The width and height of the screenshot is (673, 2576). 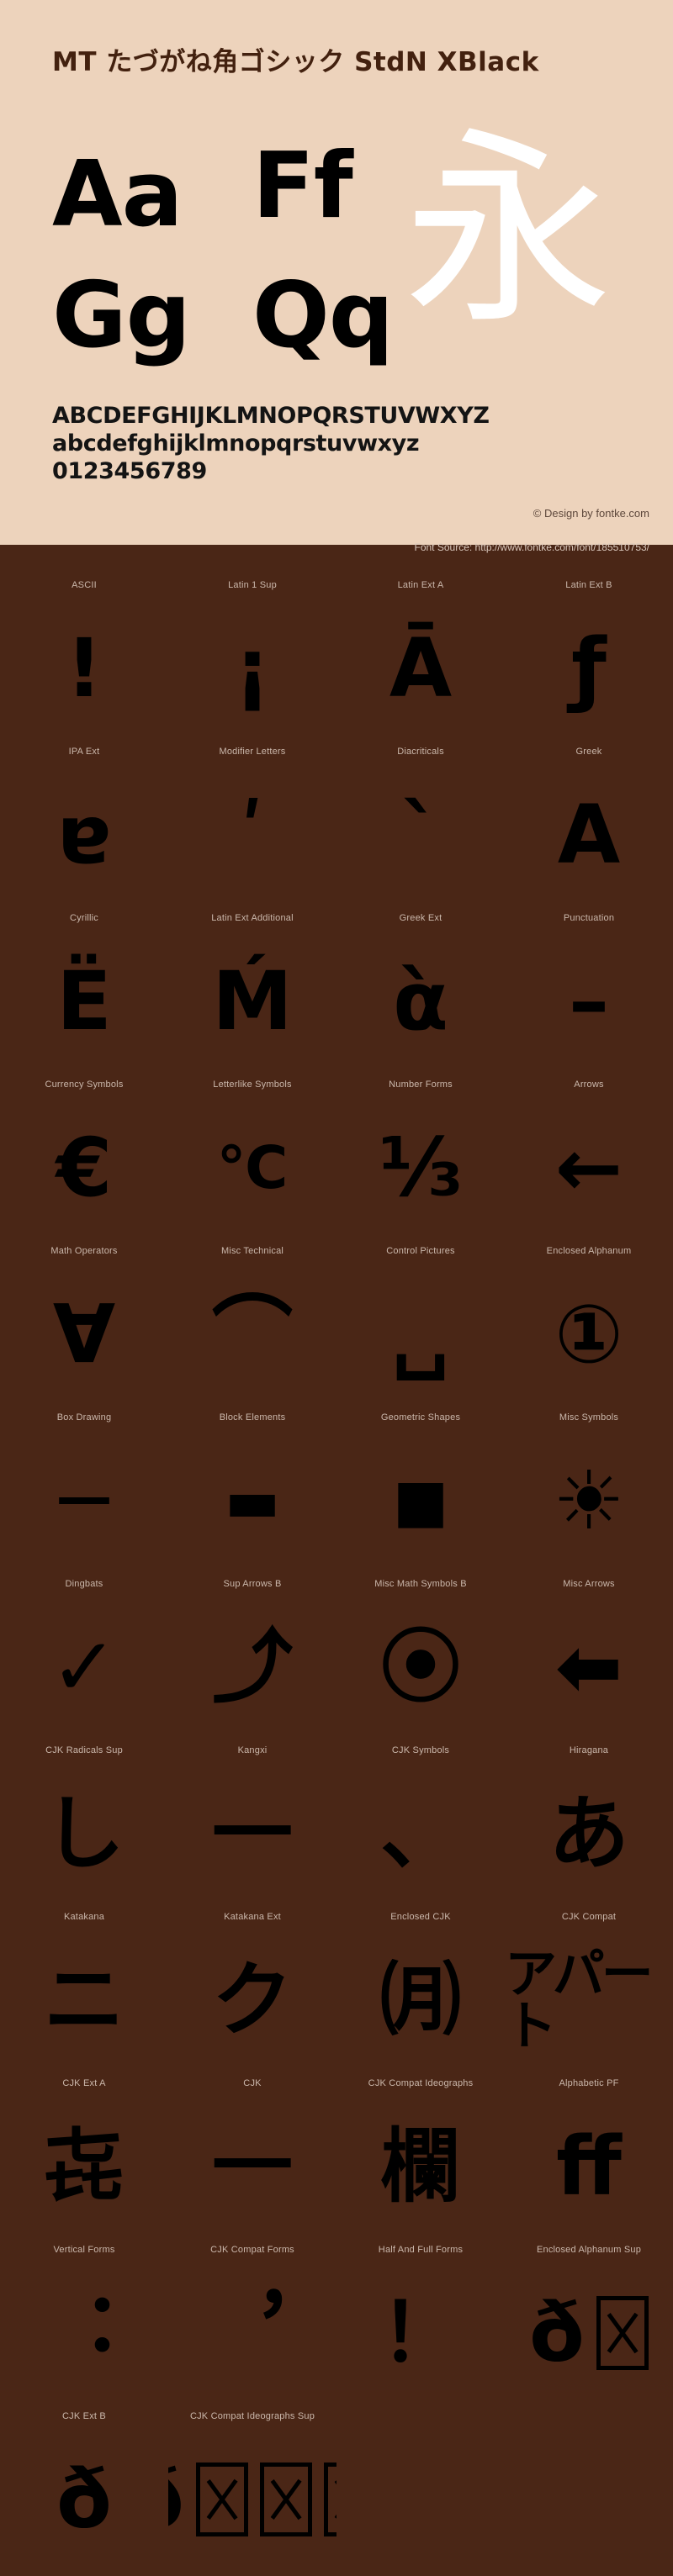 I want to click on glyph-cell: Currency Symbols €, so click(x=84, y=1161).